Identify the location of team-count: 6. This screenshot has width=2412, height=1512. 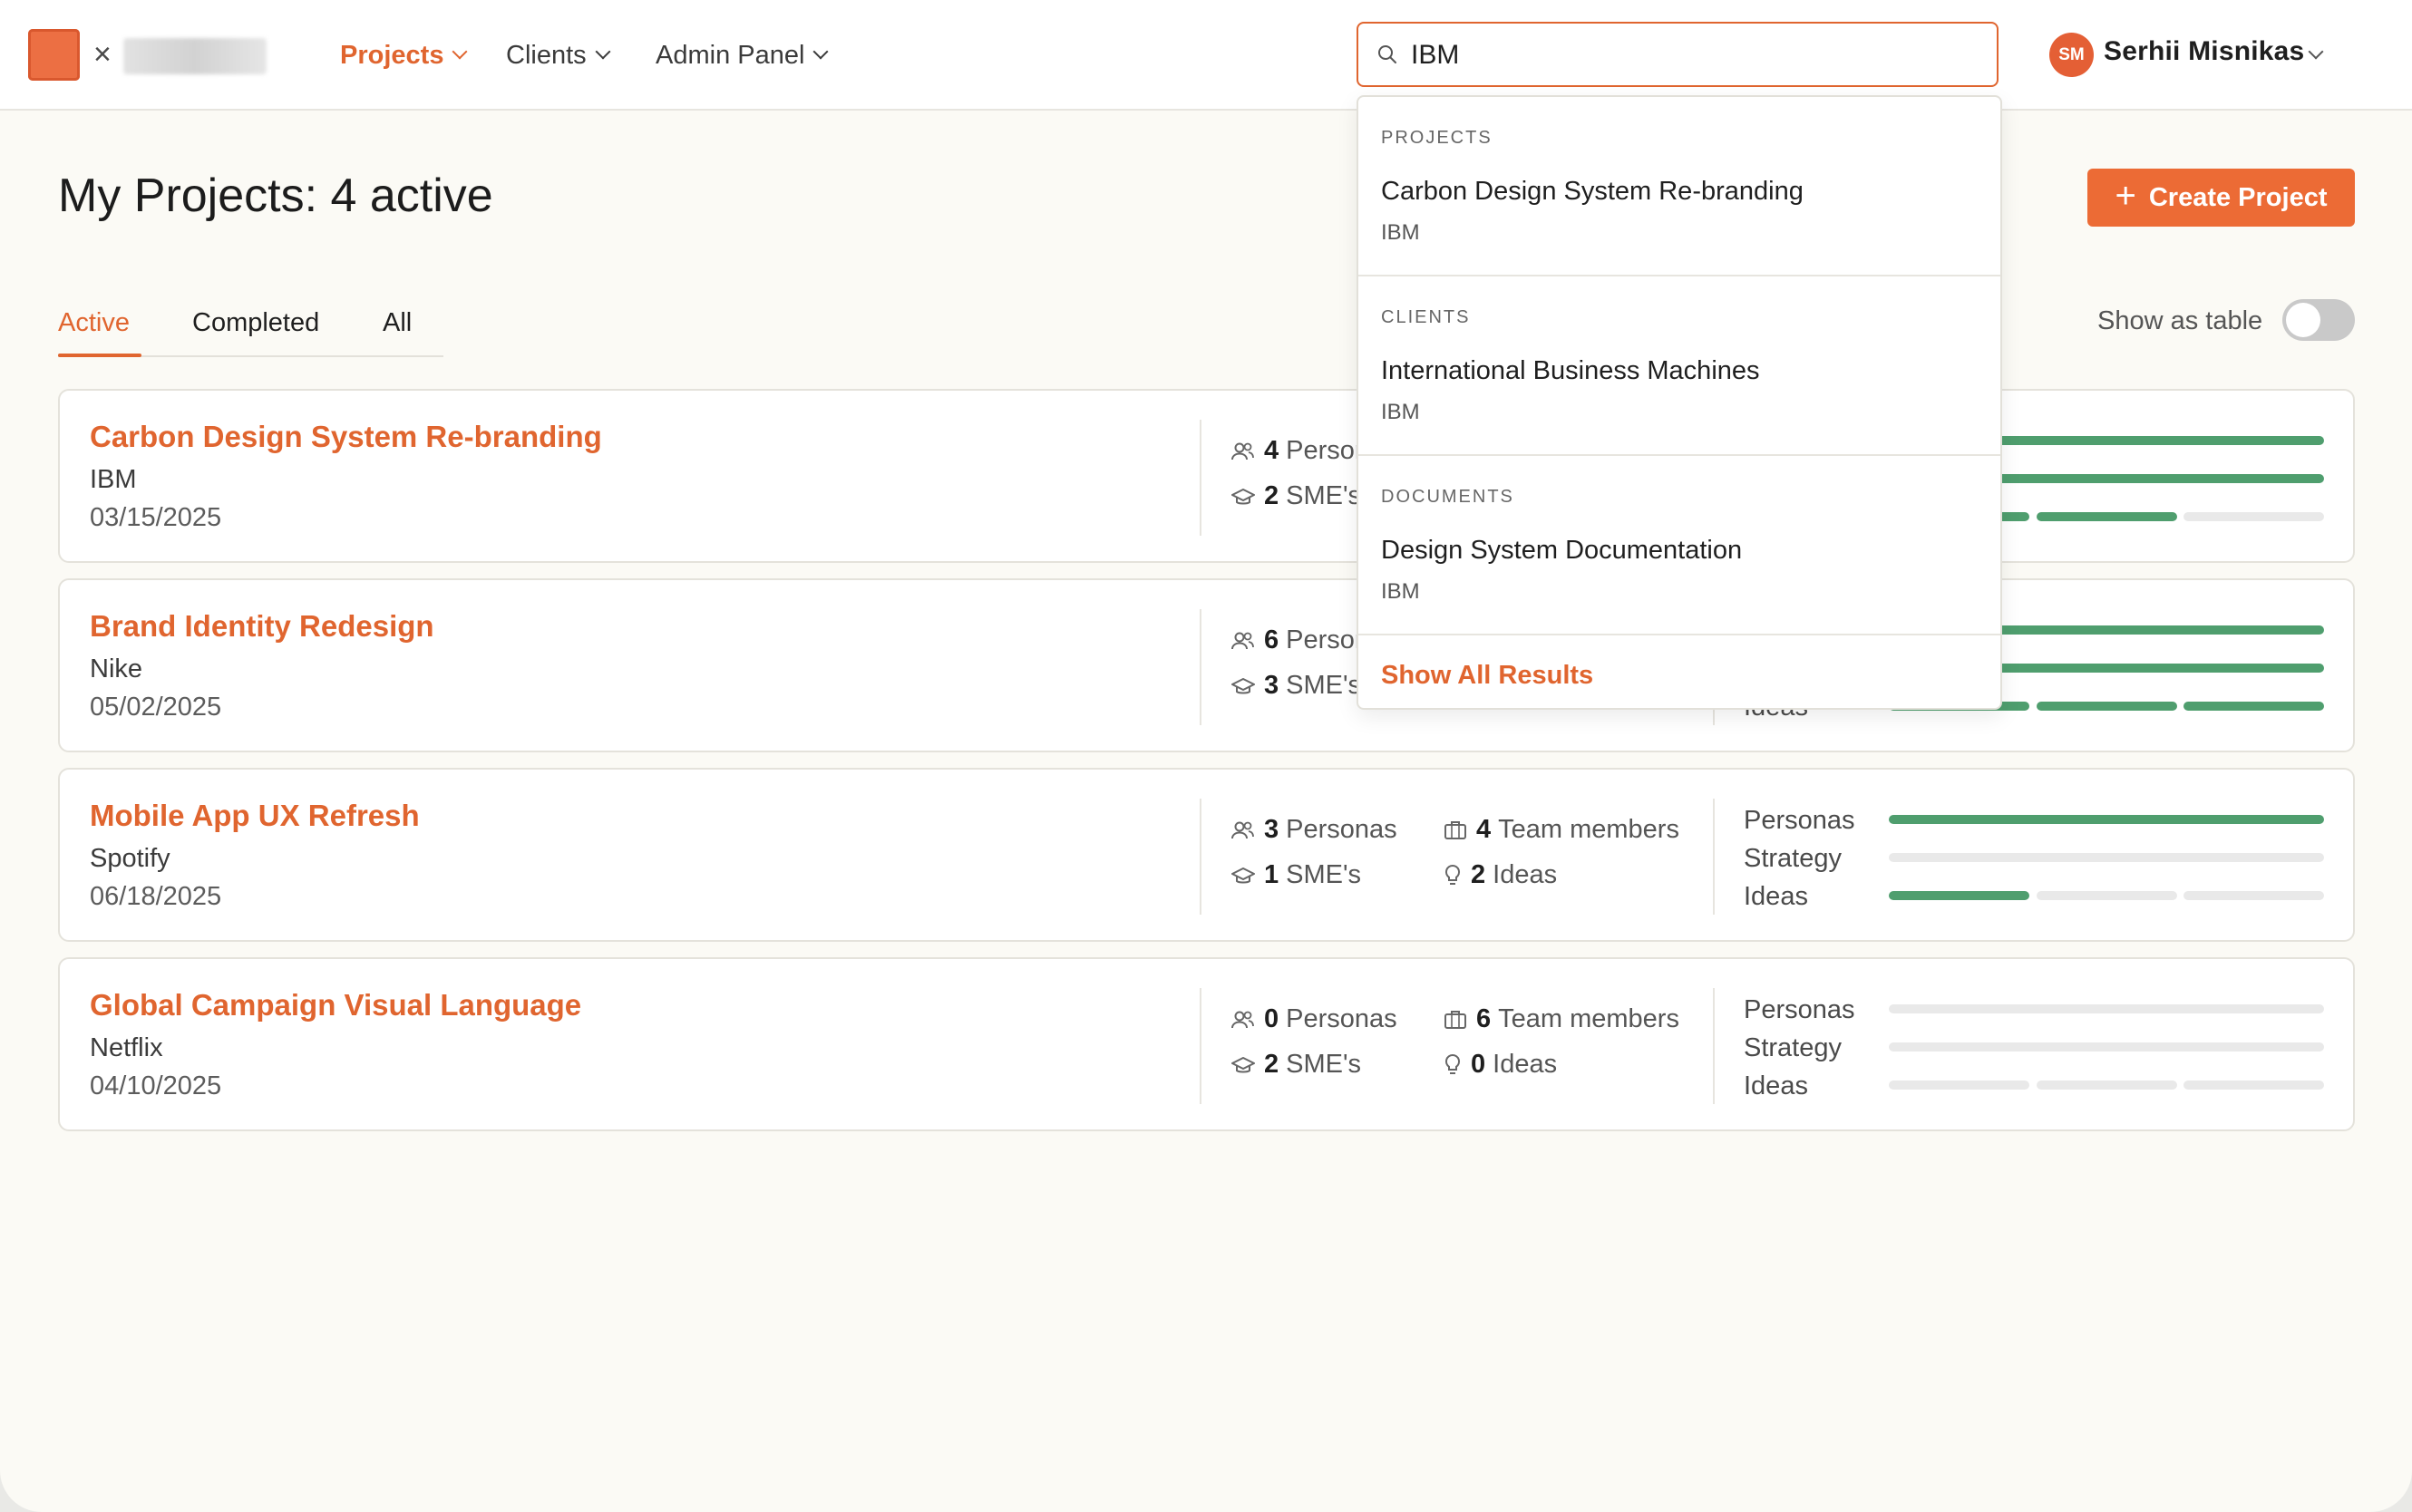
(1484, 1019).